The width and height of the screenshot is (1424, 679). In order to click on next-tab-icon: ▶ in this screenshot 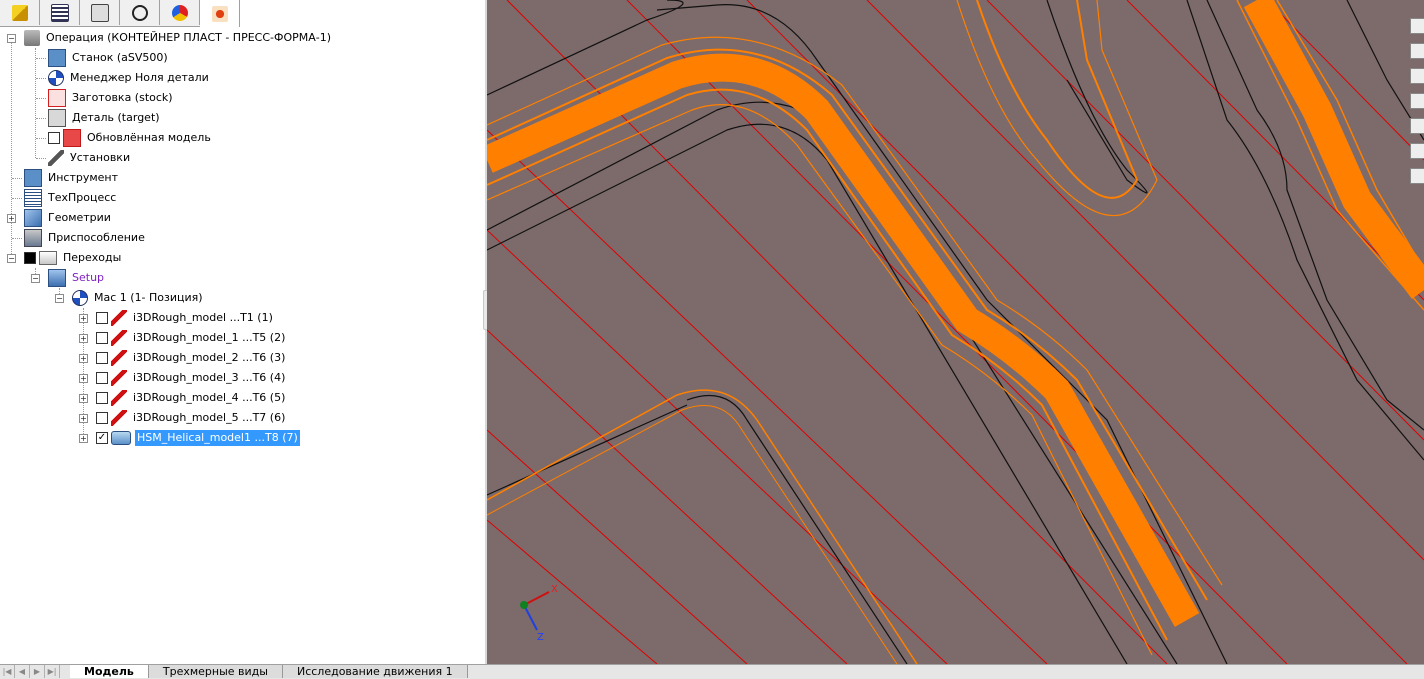, I will do `click(37, 671)`.